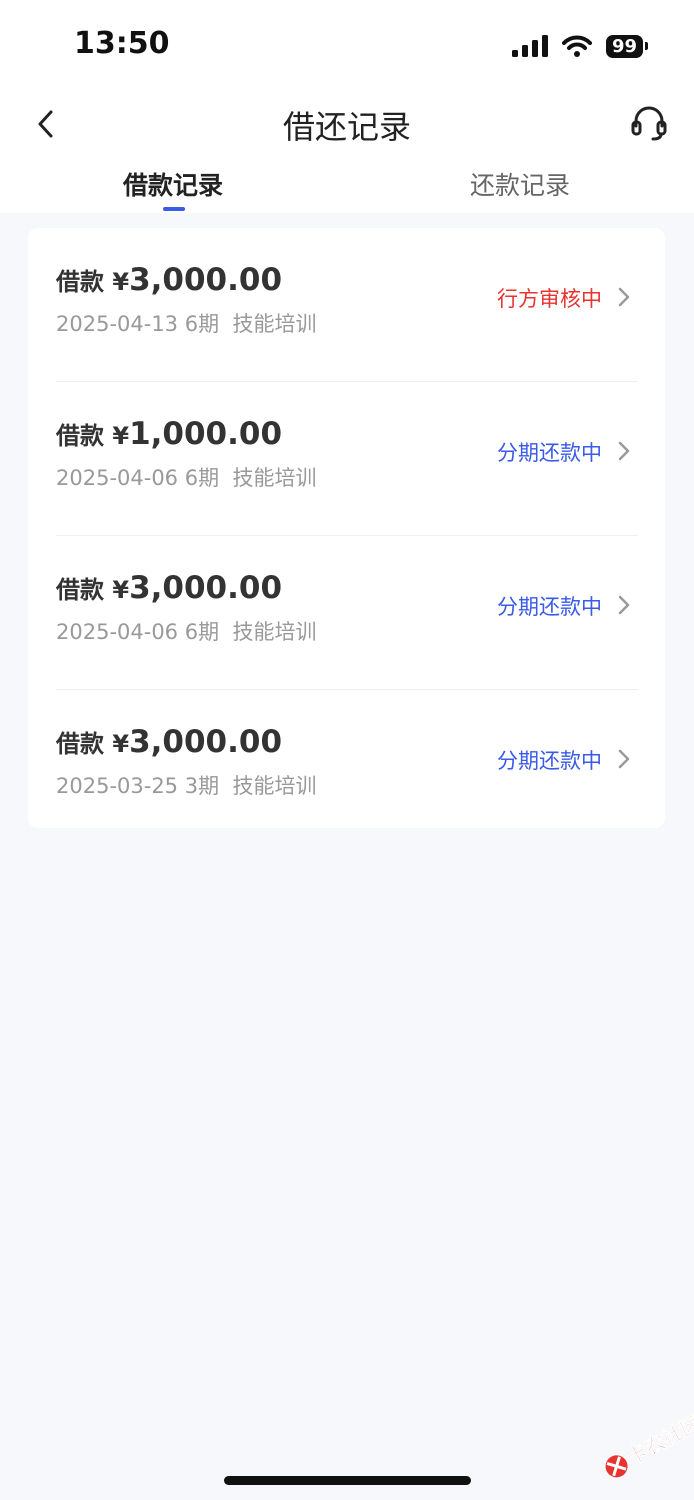 The width and height of the screenshot is (694, 1500). What do you see at coordinates (186, 786) in the screenshot?
I see `loan-details: 2025-03-25 3期 技能培训` at bounding box center [186, 786].